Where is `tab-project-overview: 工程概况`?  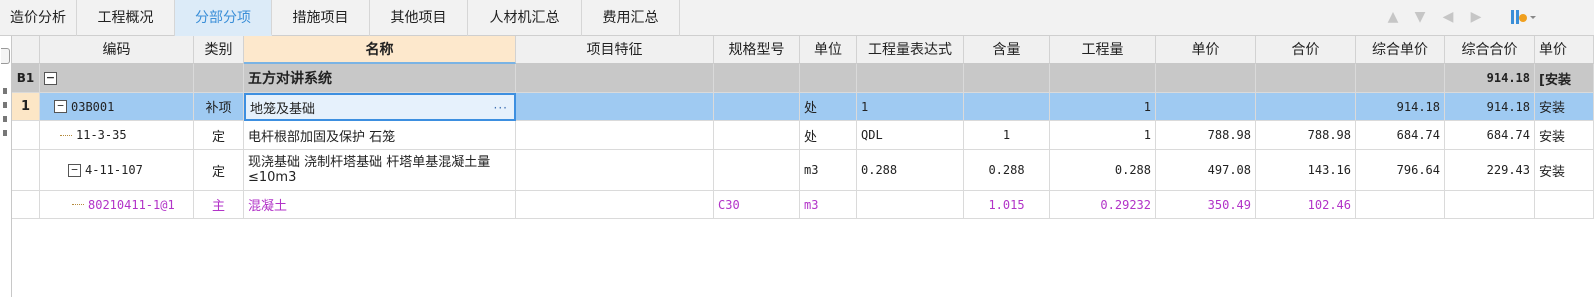 tab-project-overview: 工程概况 is located at coordinates (126, 18).